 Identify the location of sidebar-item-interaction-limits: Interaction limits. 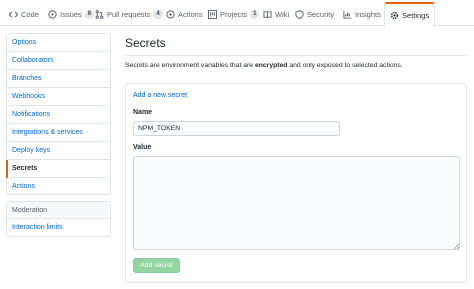
(58, 228).